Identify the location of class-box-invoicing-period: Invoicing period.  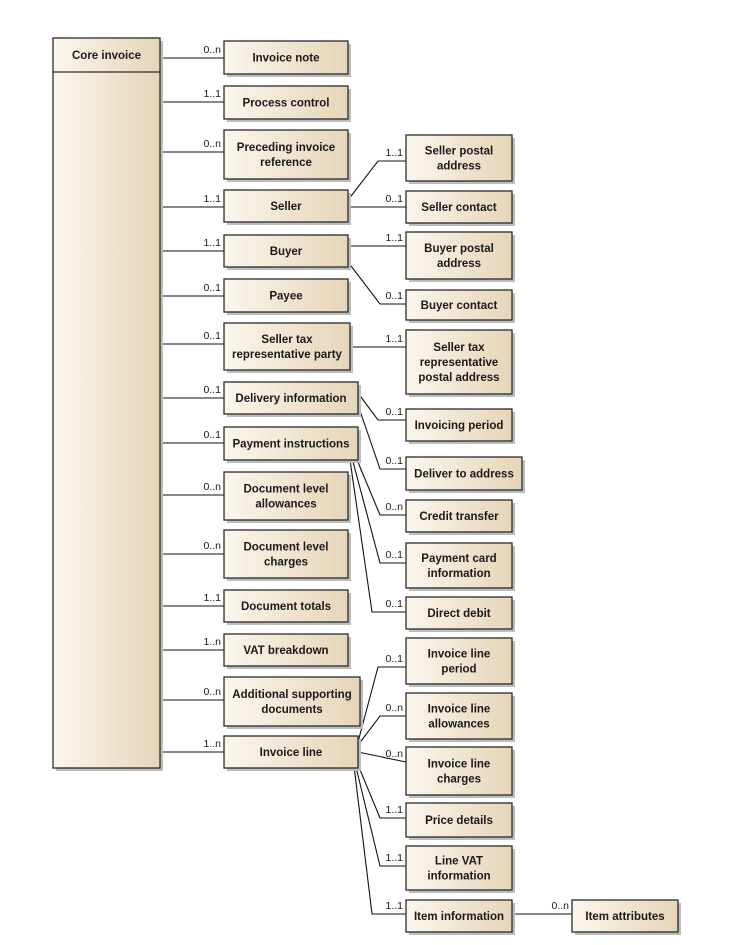
(460, 426).